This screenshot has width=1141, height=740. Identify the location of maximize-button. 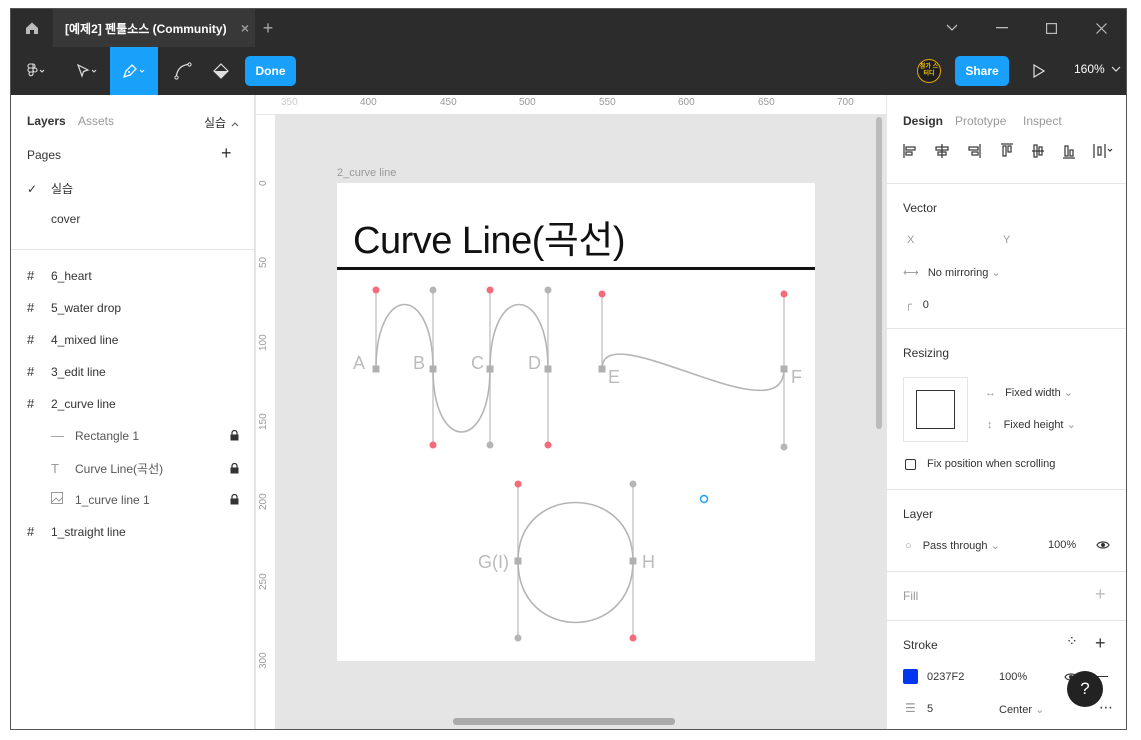
(1051, 28).